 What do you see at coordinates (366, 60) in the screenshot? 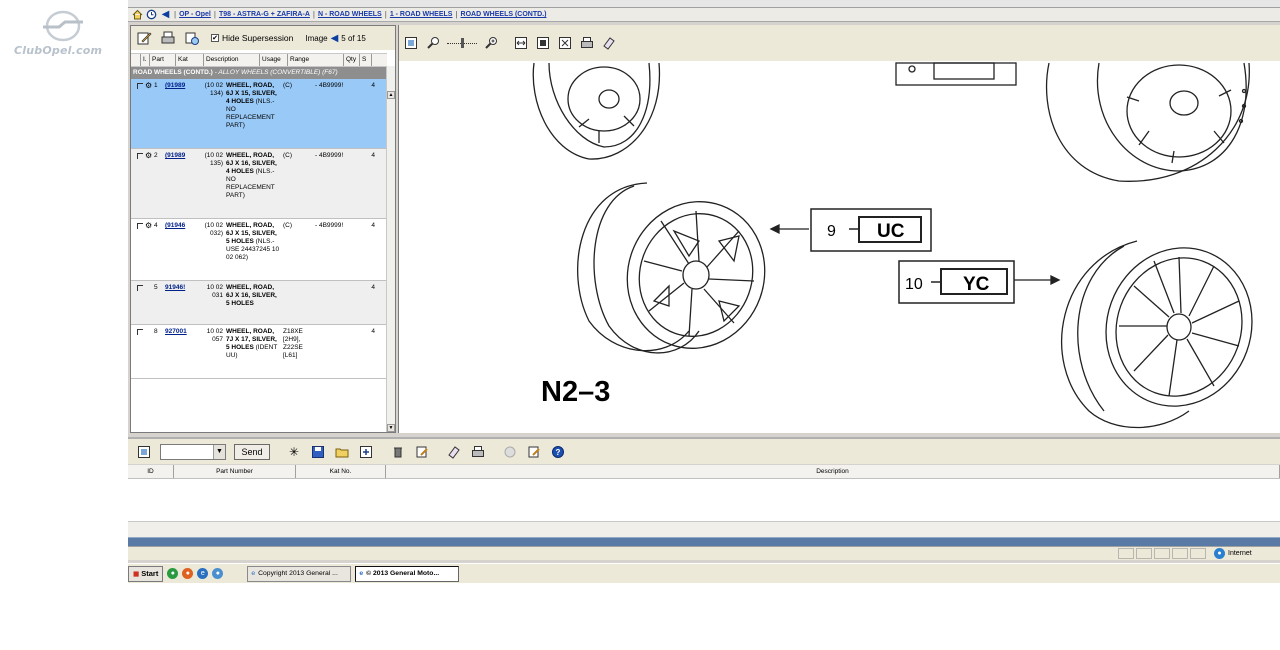
I see `col-s: S` at bounding box center [366, 60].